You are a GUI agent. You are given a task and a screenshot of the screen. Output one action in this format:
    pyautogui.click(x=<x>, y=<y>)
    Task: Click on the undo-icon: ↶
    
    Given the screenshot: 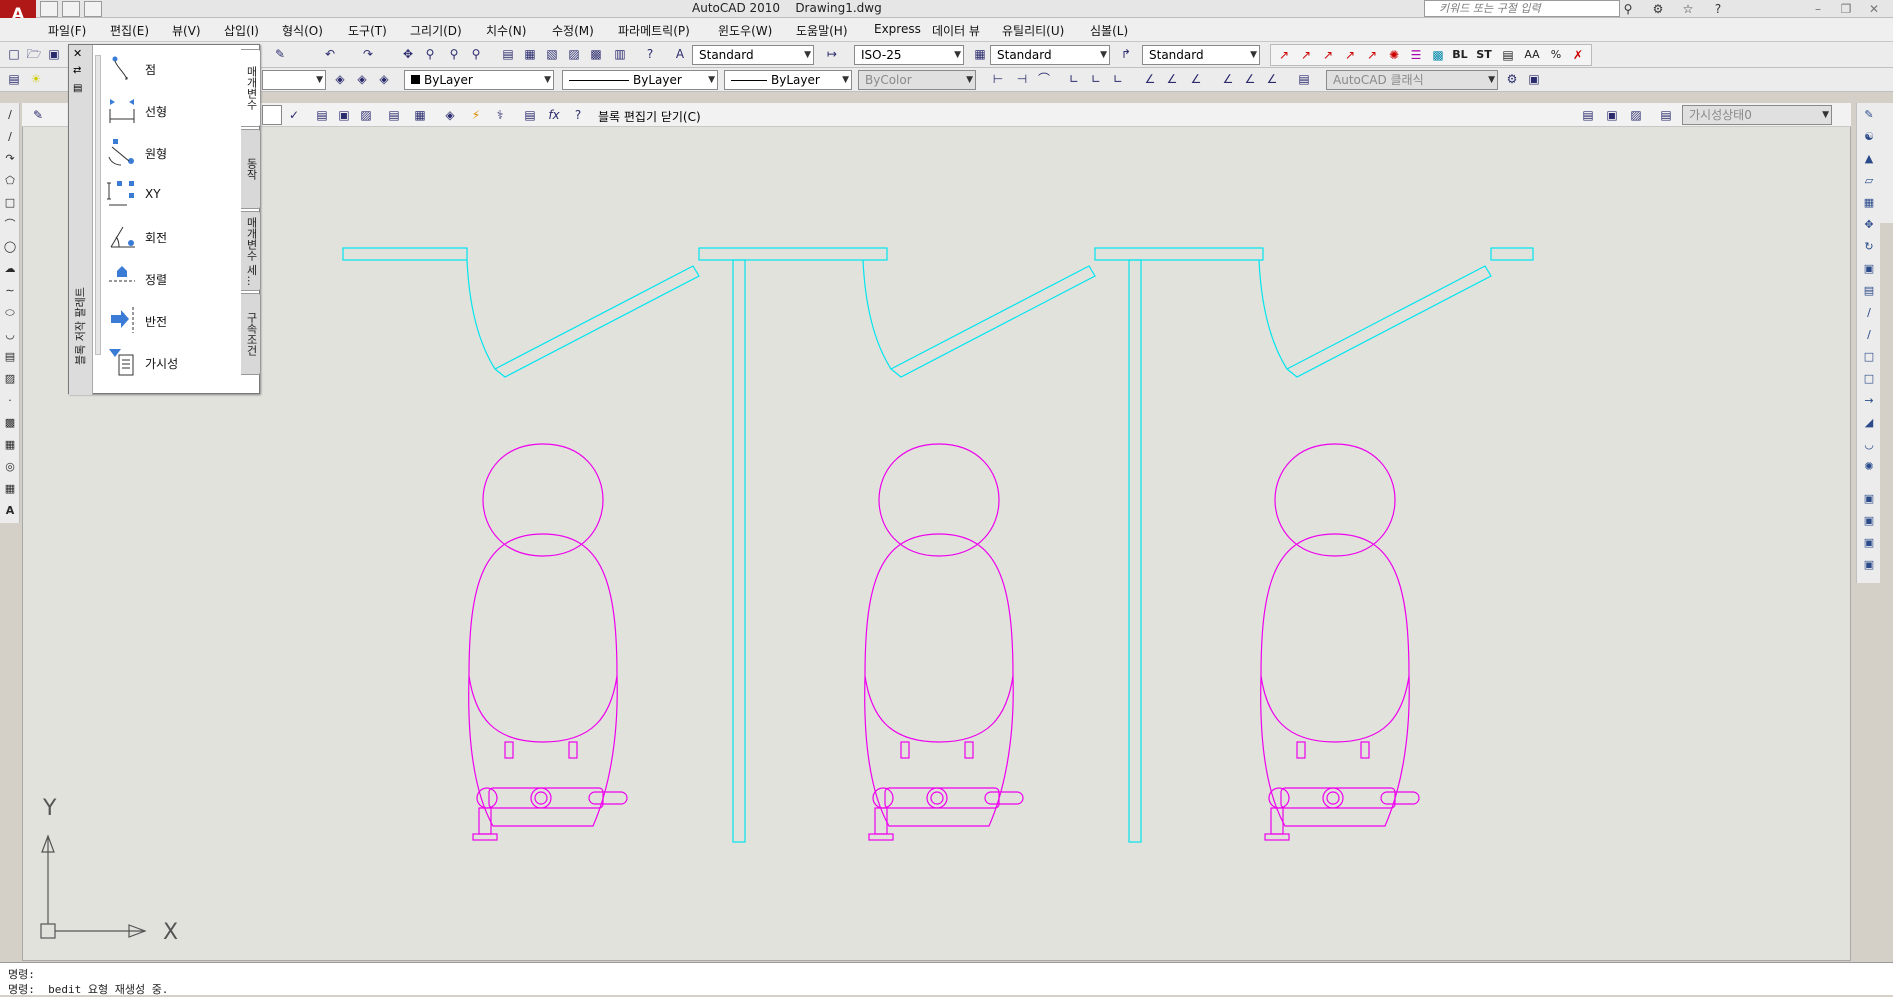 What is the action you would take?
    pyautogui.click(x=330, y=54)
    